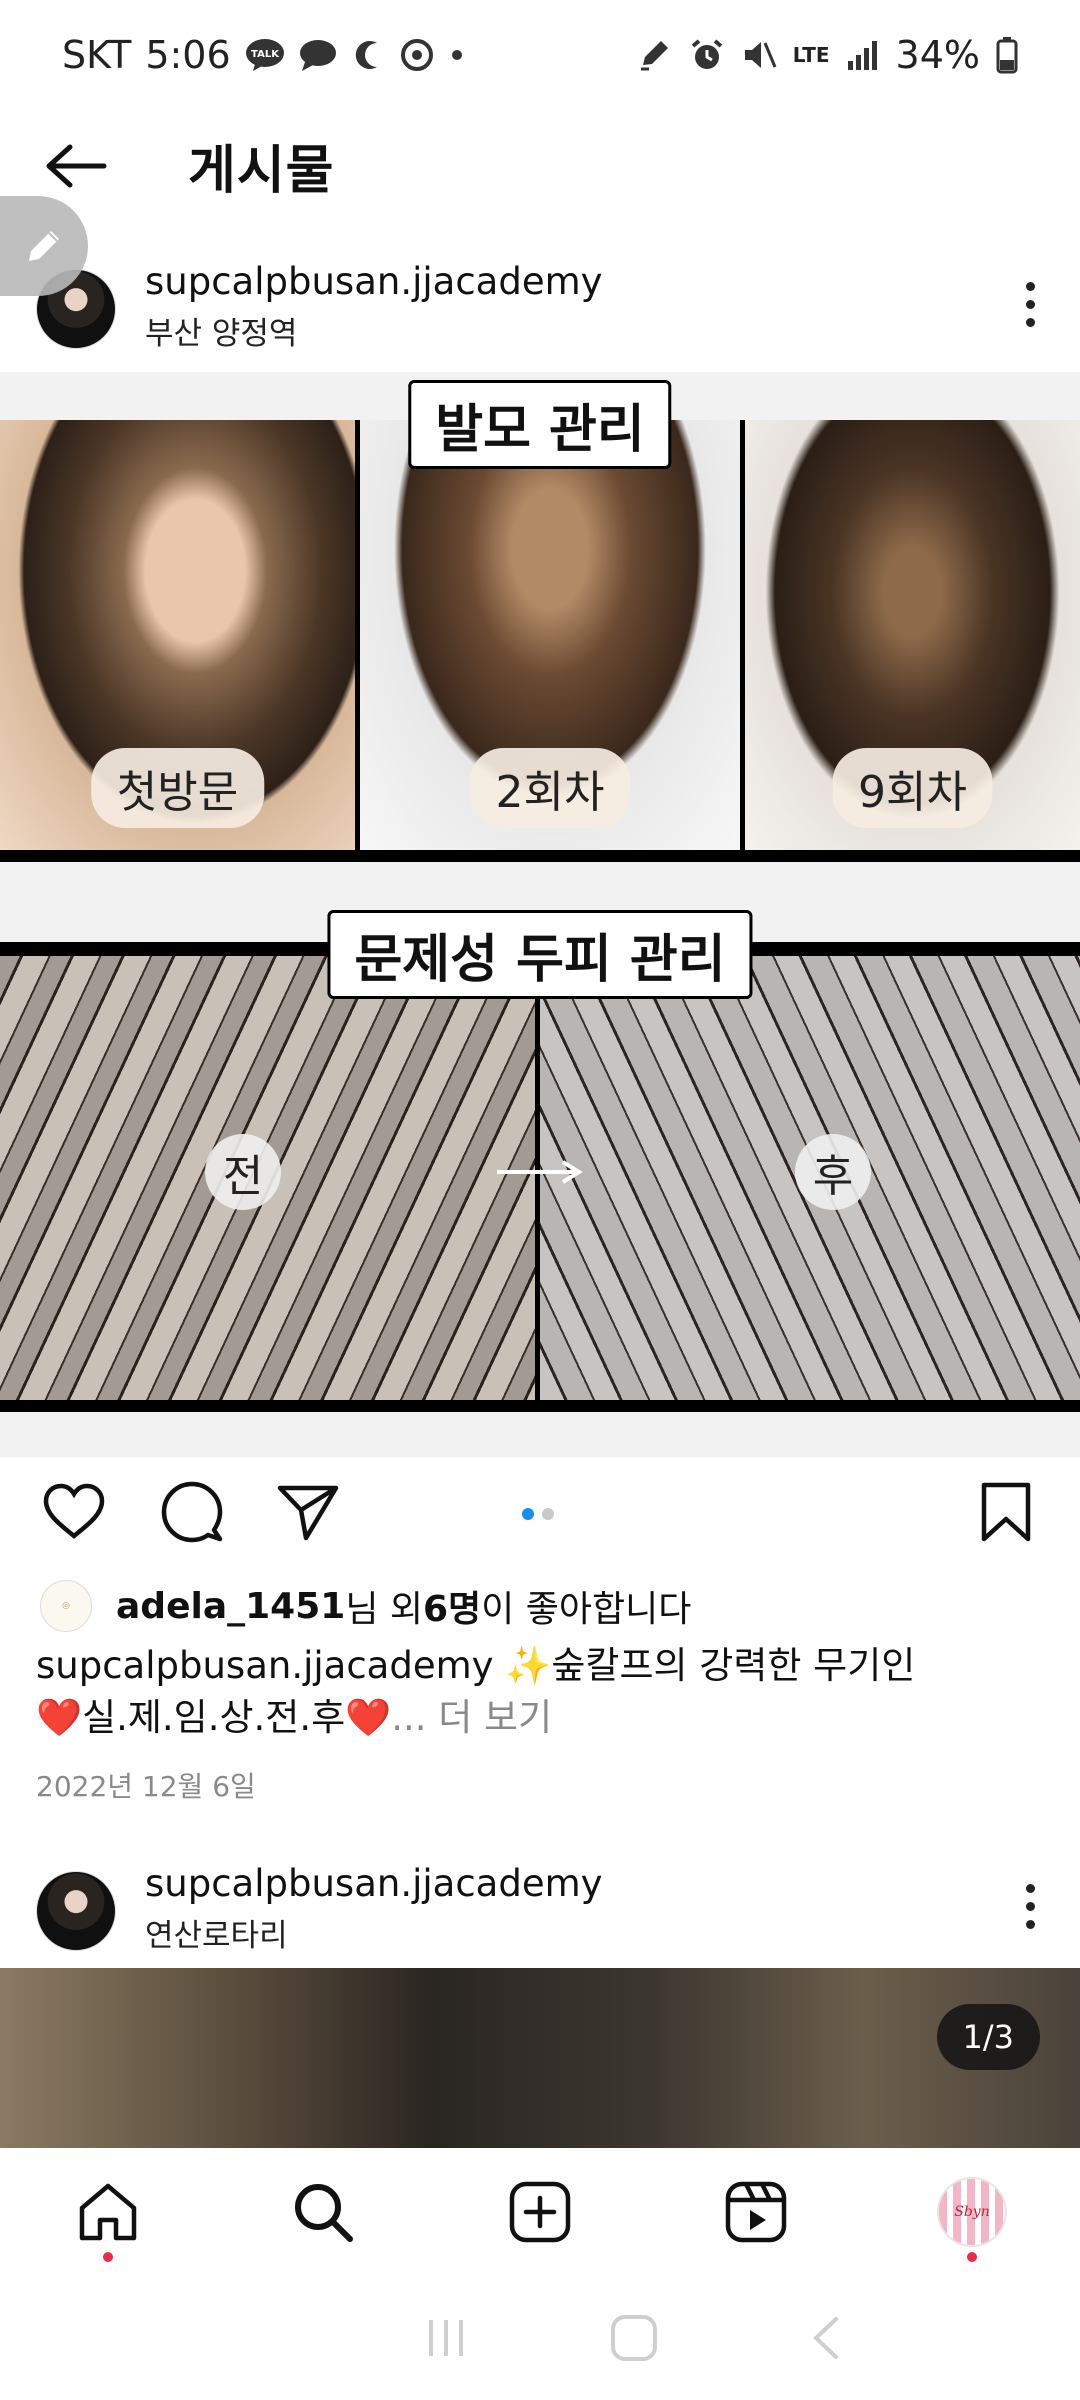 The height and width of the screenshot is (2400, 1080). I want to click on carrier-label: SKT, so click(97, 55).